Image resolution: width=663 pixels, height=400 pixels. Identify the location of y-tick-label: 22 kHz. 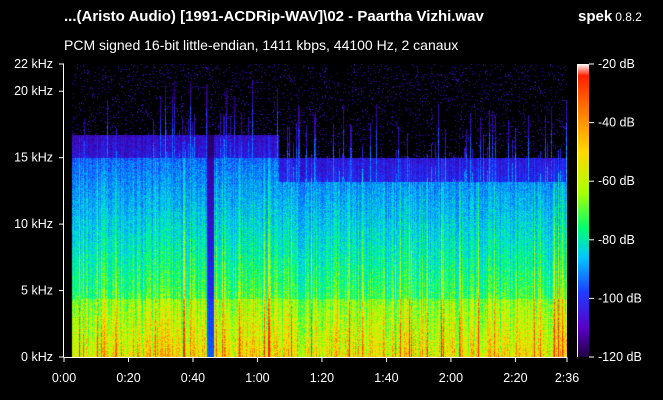
(33, 64).